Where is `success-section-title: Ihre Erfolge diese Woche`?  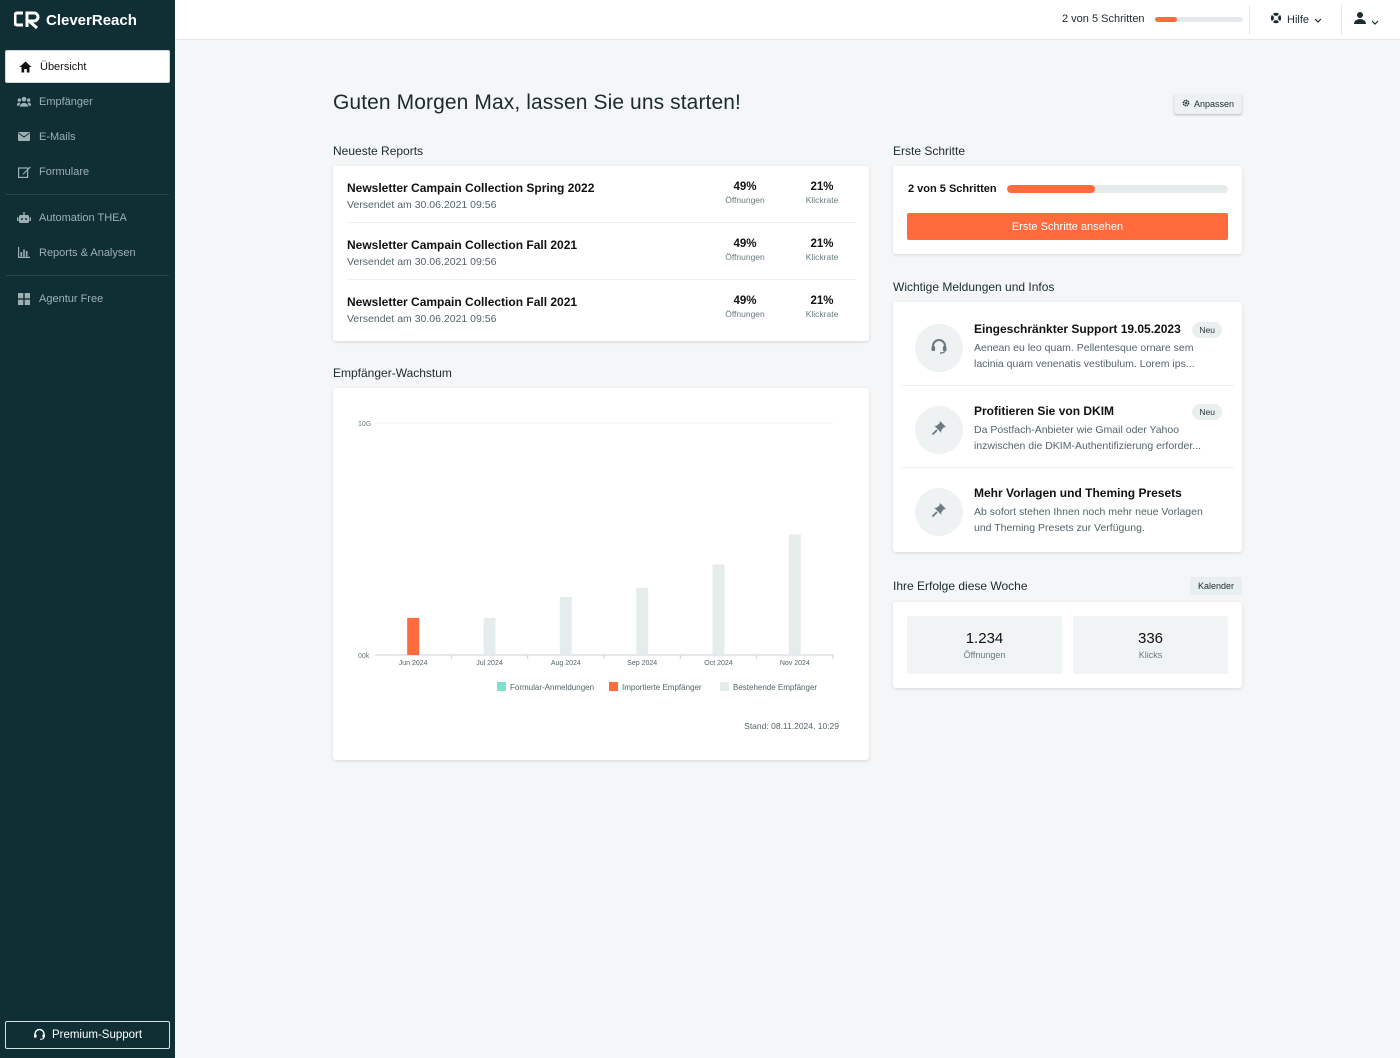 success-section-title: Ihre Erfolge diese Woche is located at coordinates (960, 586).